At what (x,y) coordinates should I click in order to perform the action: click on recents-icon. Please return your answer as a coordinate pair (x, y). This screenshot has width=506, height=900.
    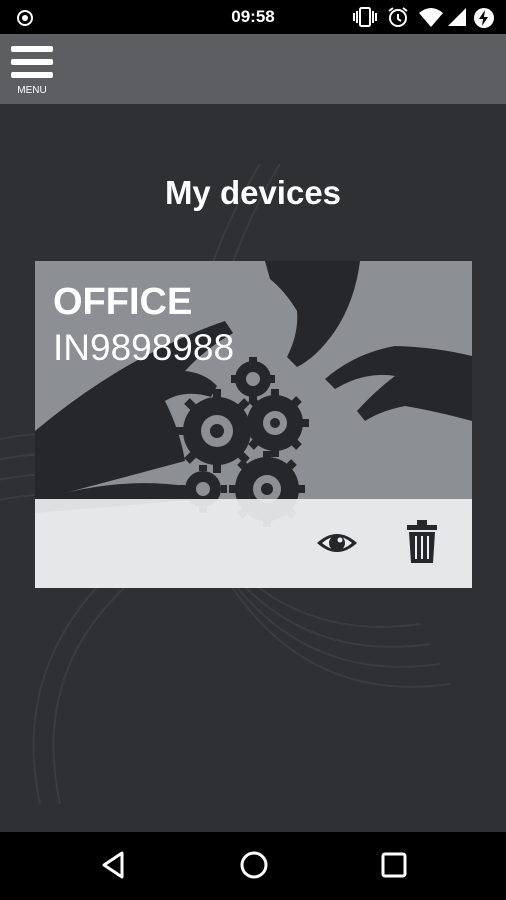
    Looking at the image, I should click on (394, 865).